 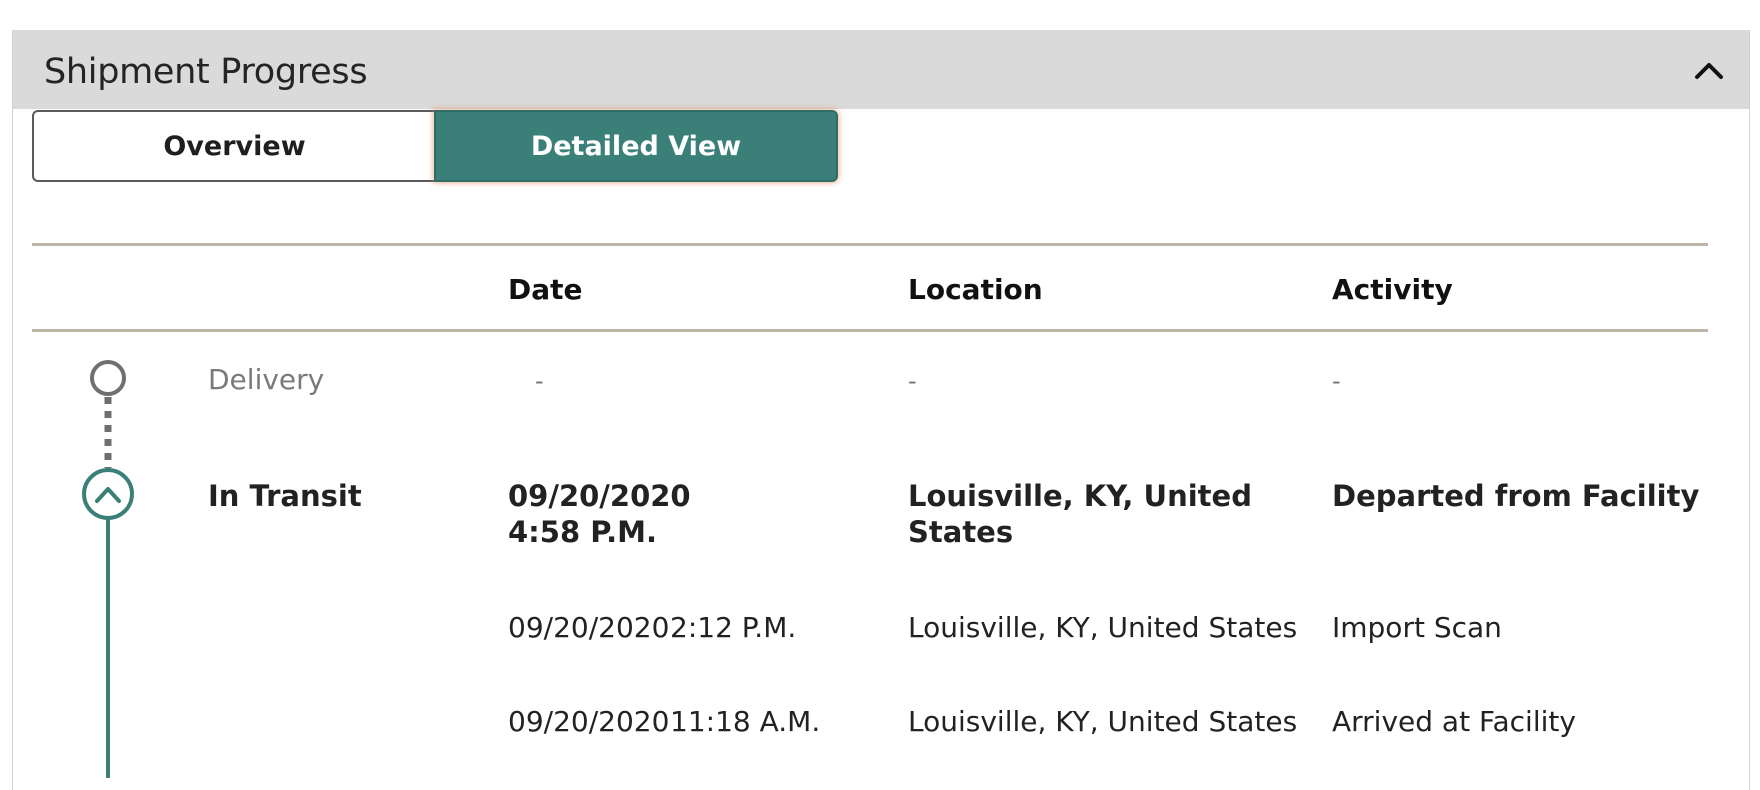 What do you see at coordinates (1417, 627) in the screenshot?
I see `event-activity: Import Scan` at bounding box center [1417, 627].